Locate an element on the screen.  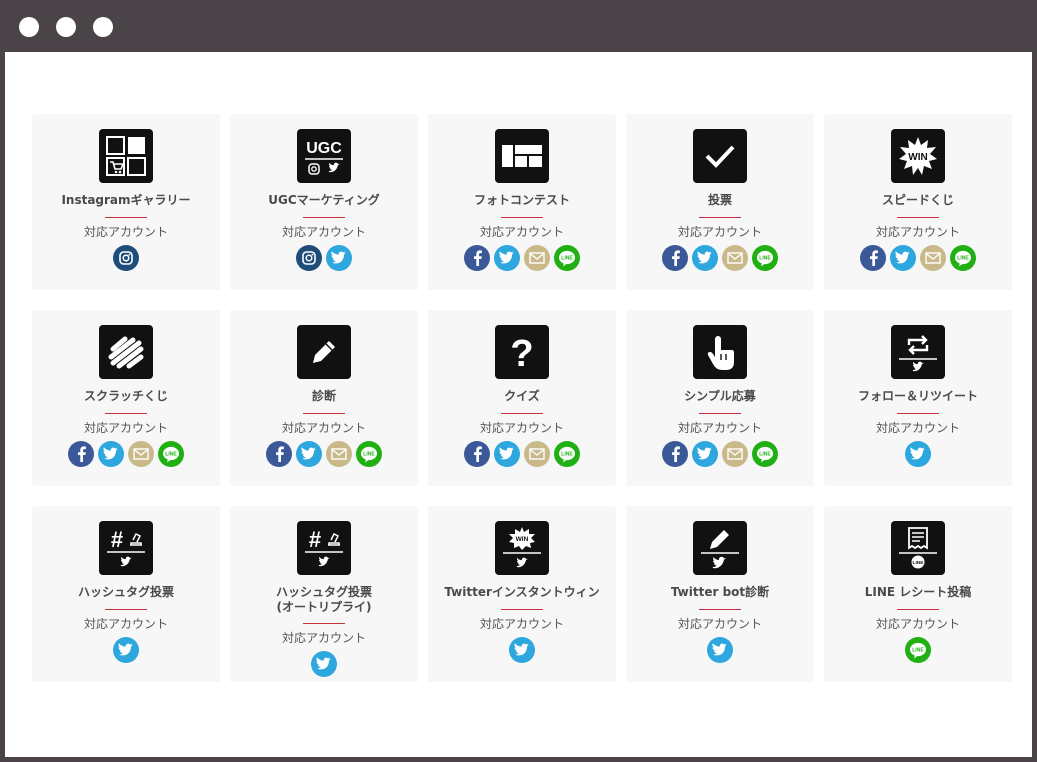
window-close-button is located at coordinates (29, 27).